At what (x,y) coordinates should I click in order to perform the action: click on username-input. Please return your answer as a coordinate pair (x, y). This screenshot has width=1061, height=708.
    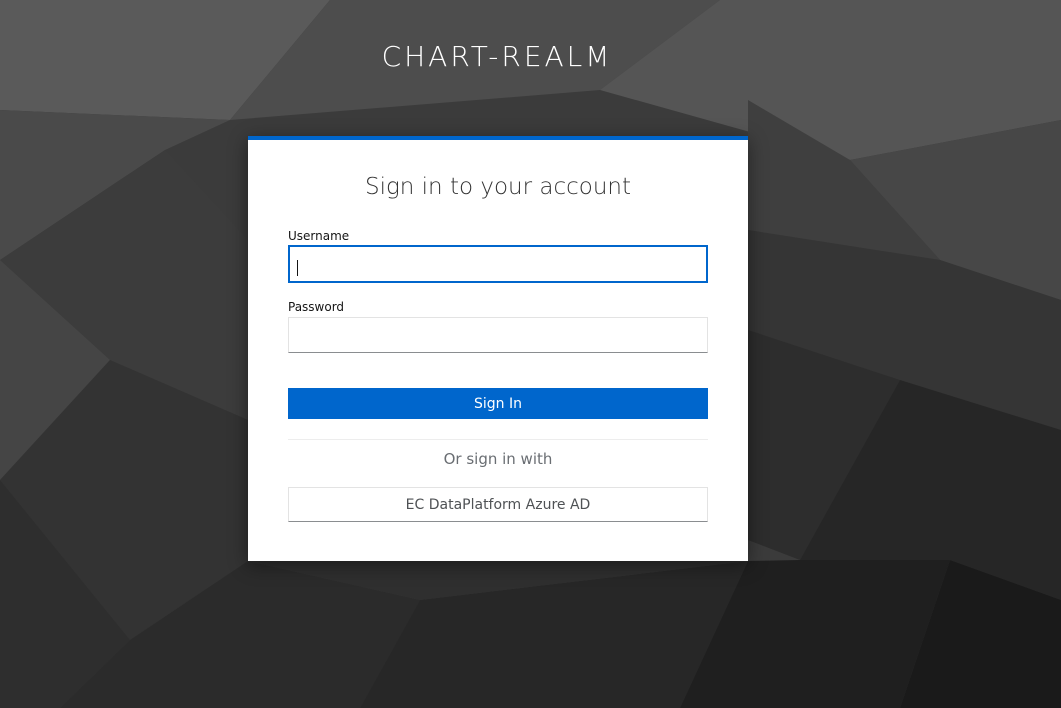
    Looking at the image, I should click on (498, 264).